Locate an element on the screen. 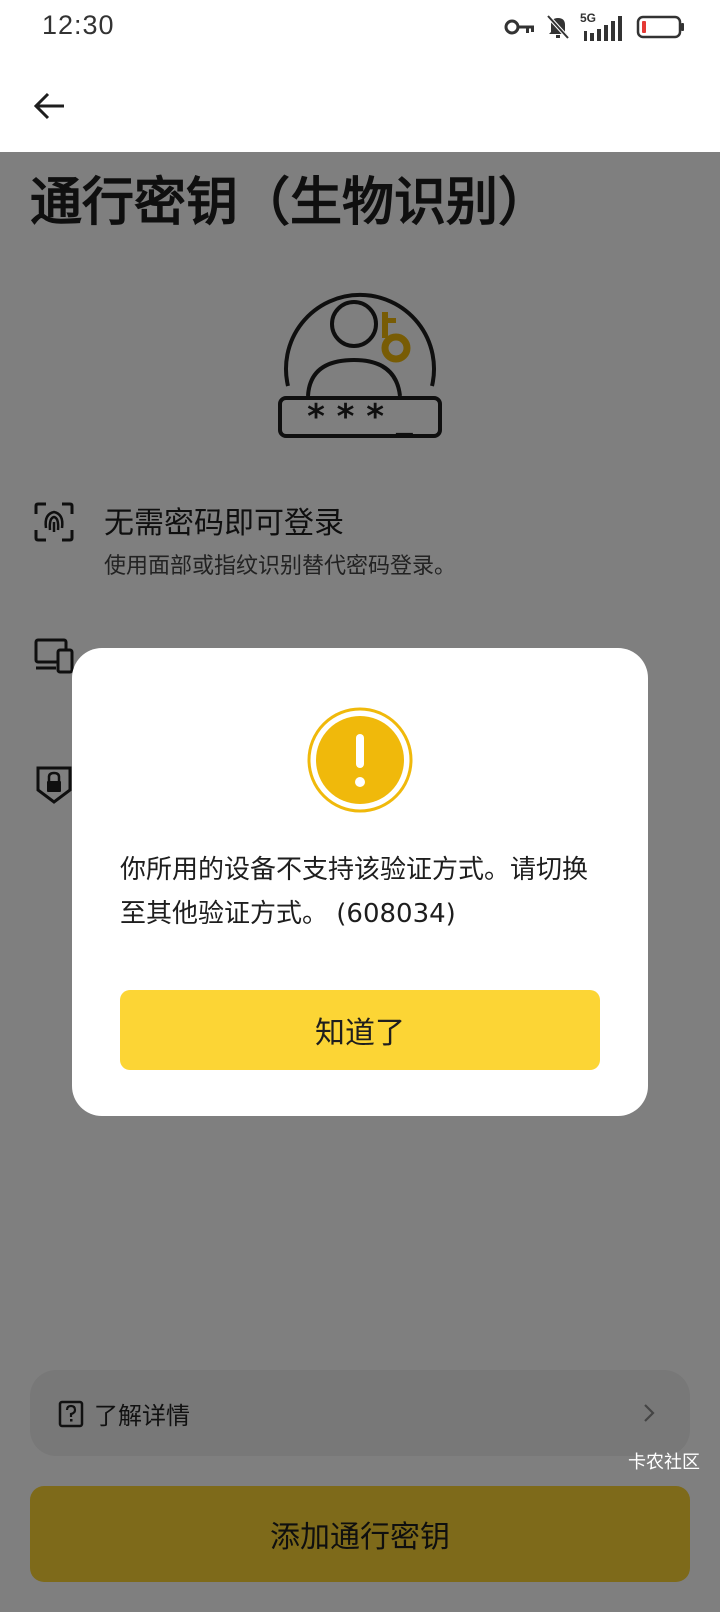  signal-icon: 5G is located at coordinates (603, 26).